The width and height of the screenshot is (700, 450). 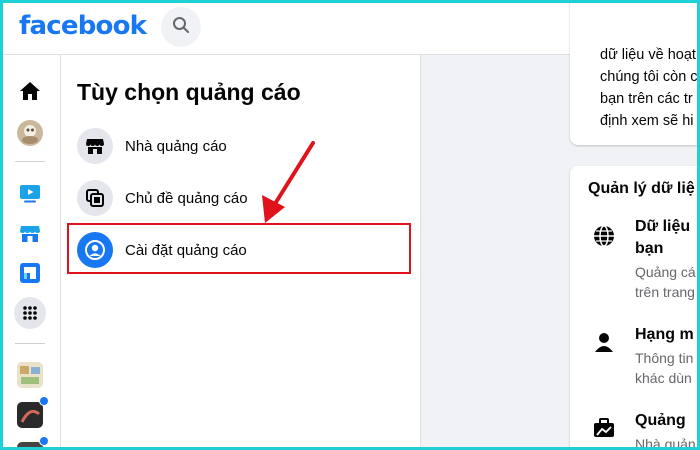 What do you see at coordinates (660, 421) in the screenshot?
I see `item-heading: Quảng` at bounding box center [660, 421].